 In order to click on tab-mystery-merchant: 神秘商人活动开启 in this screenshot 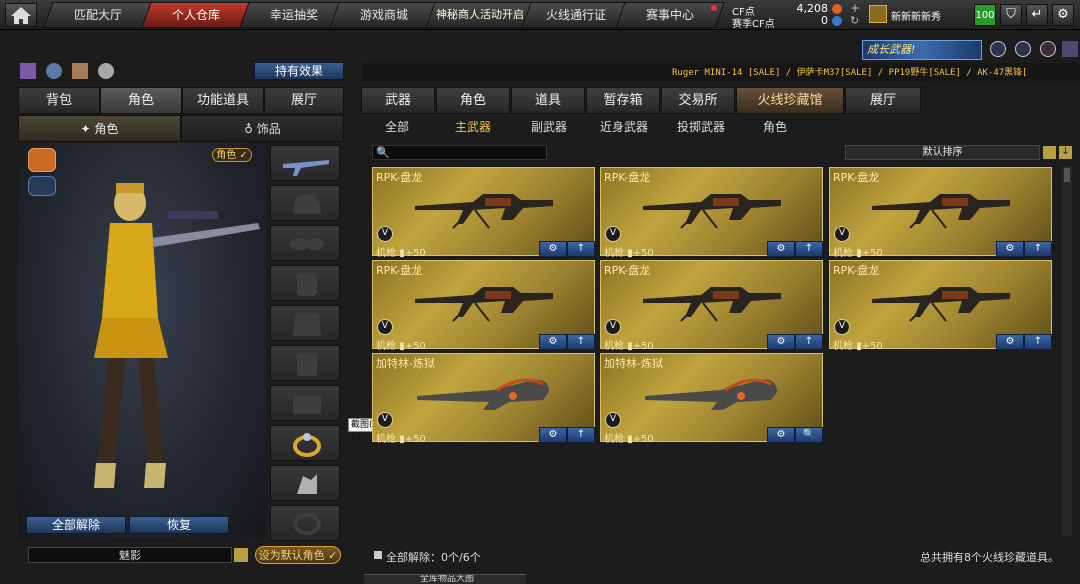, I will do `click(480, 15)`.